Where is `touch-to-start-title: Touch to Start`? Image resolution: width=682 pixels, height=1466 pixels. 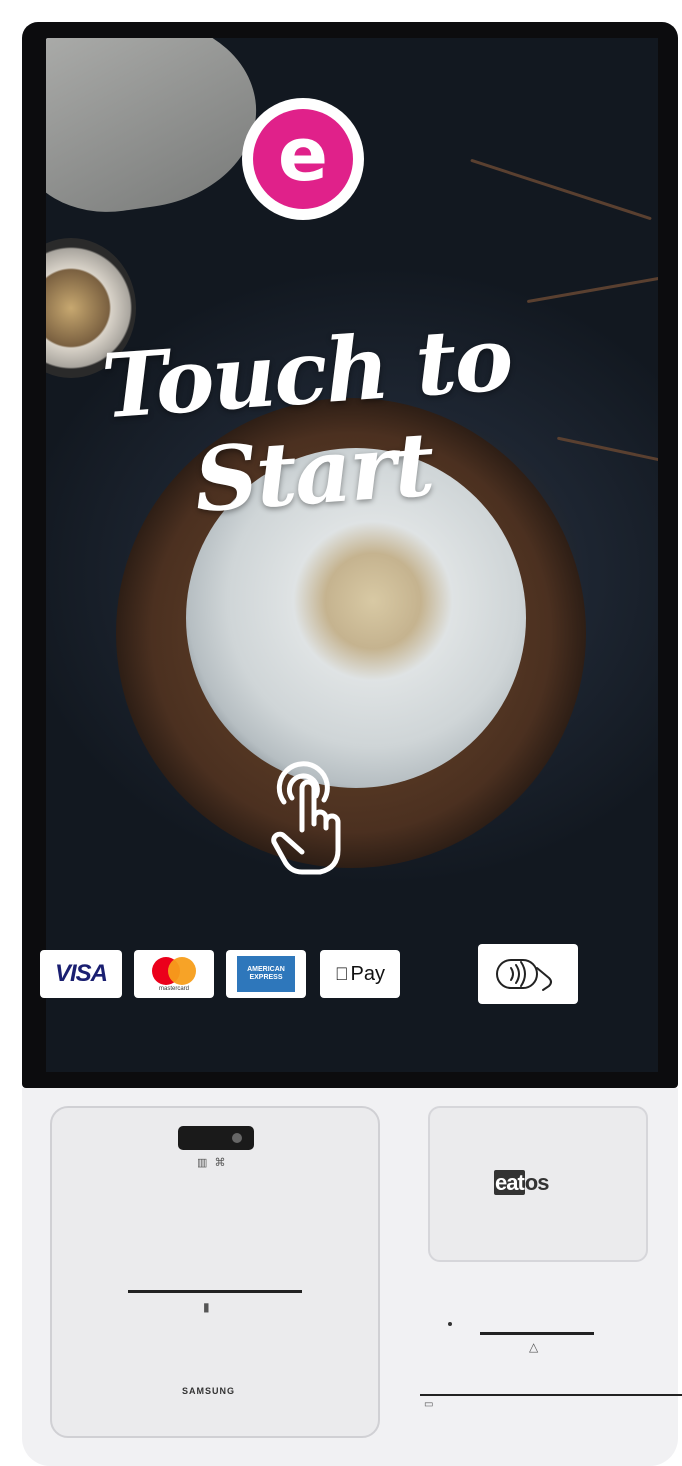
touch-to-start-title: Touch to Start is located at coordinates (310, 421).